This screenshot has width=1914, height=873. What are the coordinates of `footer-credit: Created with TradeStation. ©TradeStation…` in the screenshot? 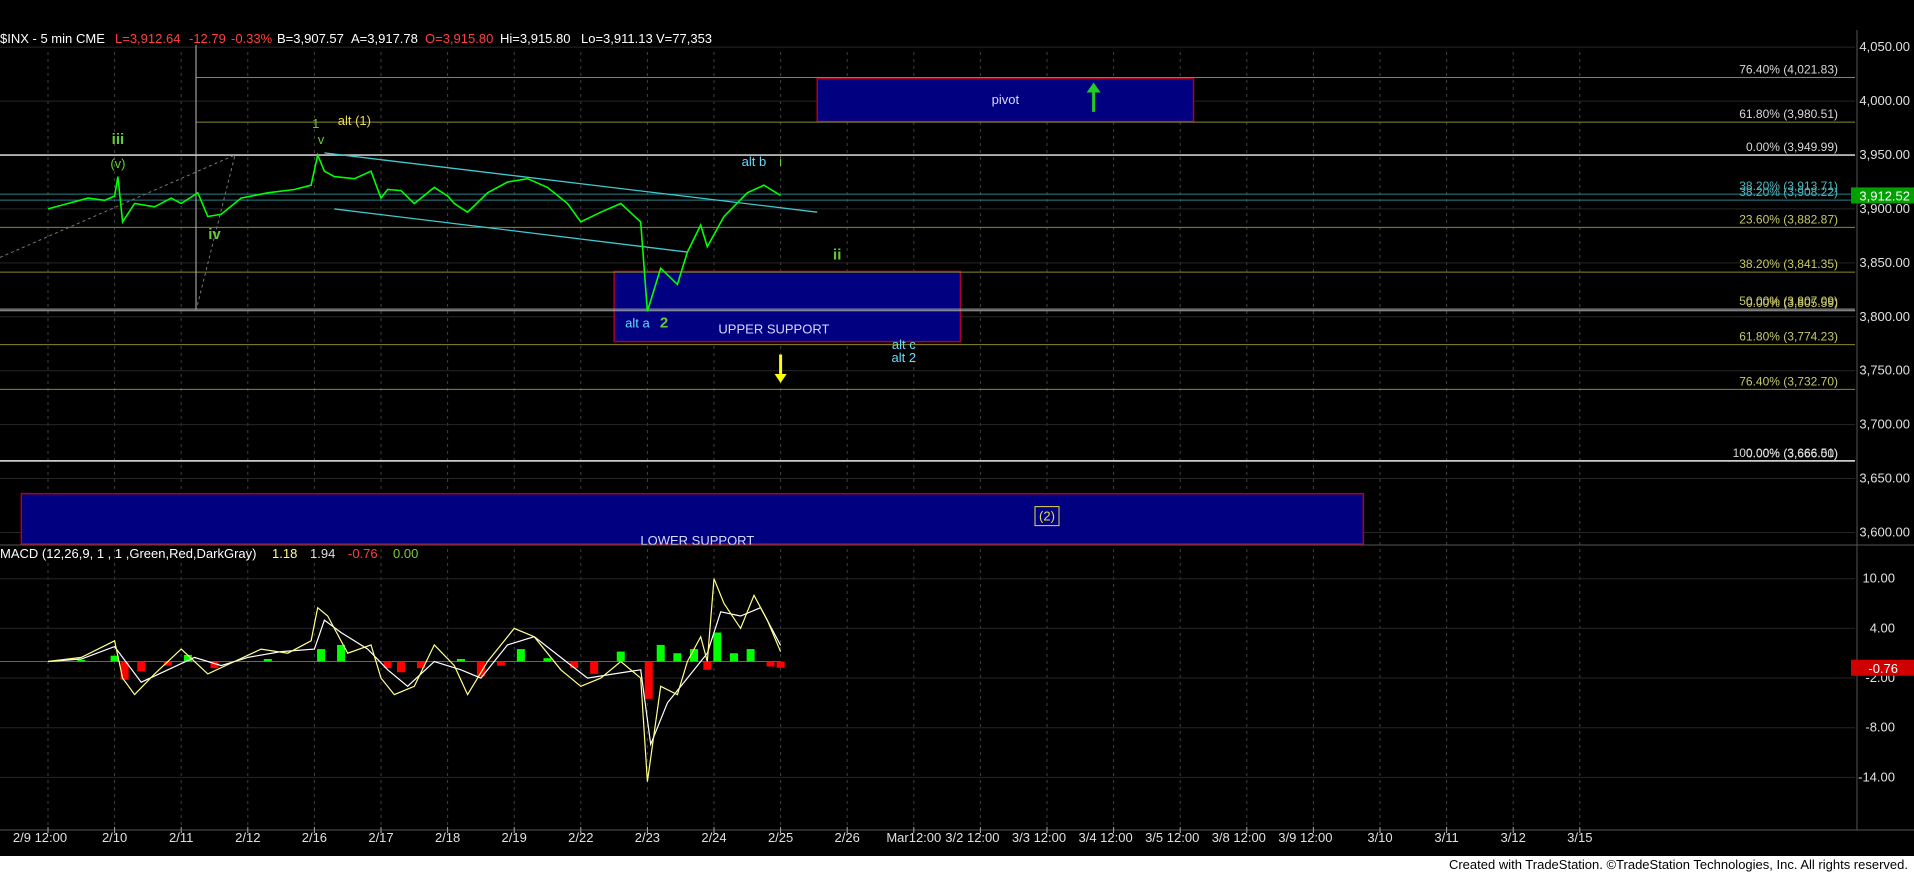 It's located at (1678, 864).